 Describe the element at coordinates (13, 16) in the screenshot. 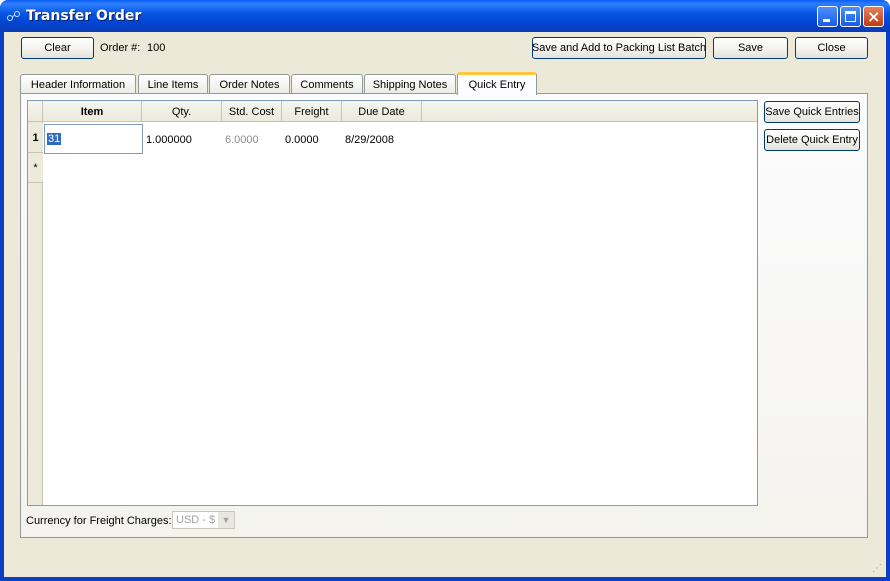

I see `app-icon` at that location.